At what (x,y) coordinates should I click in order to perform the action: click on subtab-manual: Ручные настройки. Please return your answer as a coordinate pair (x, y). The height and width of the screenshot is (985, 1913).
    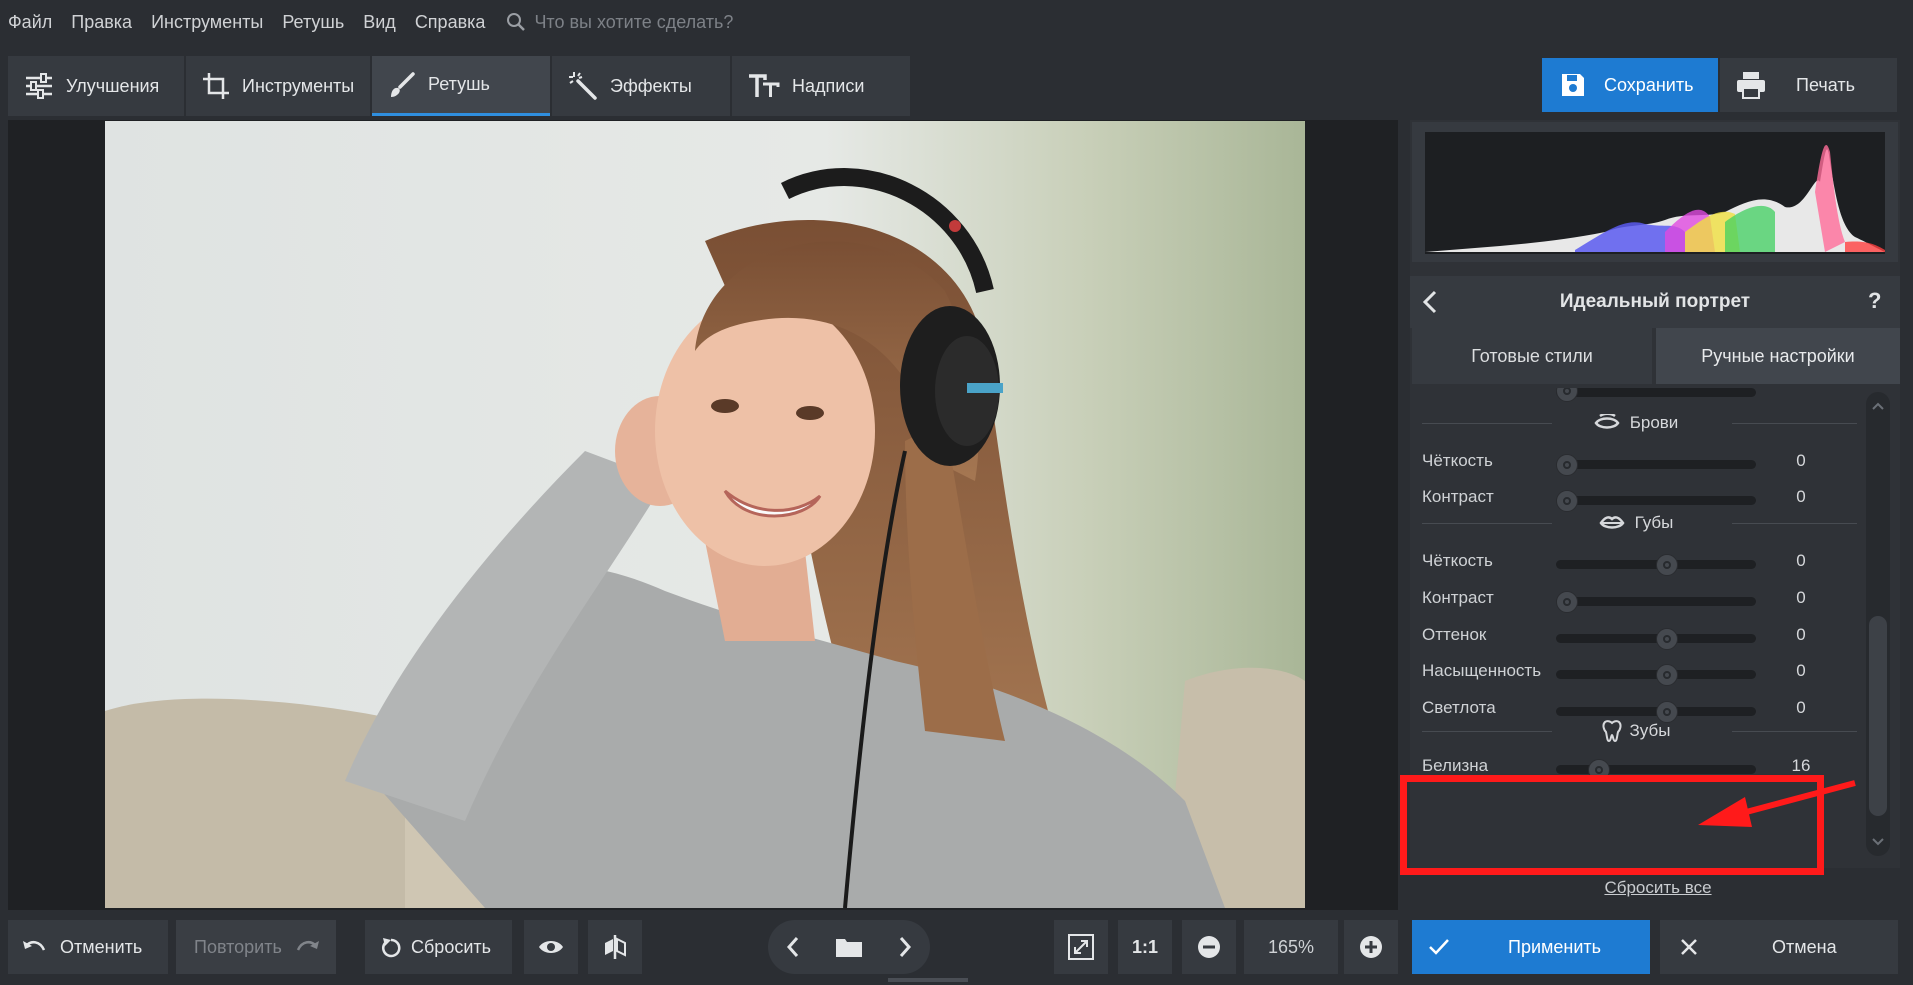
    Looking at the image, I should click on (1778, 356).